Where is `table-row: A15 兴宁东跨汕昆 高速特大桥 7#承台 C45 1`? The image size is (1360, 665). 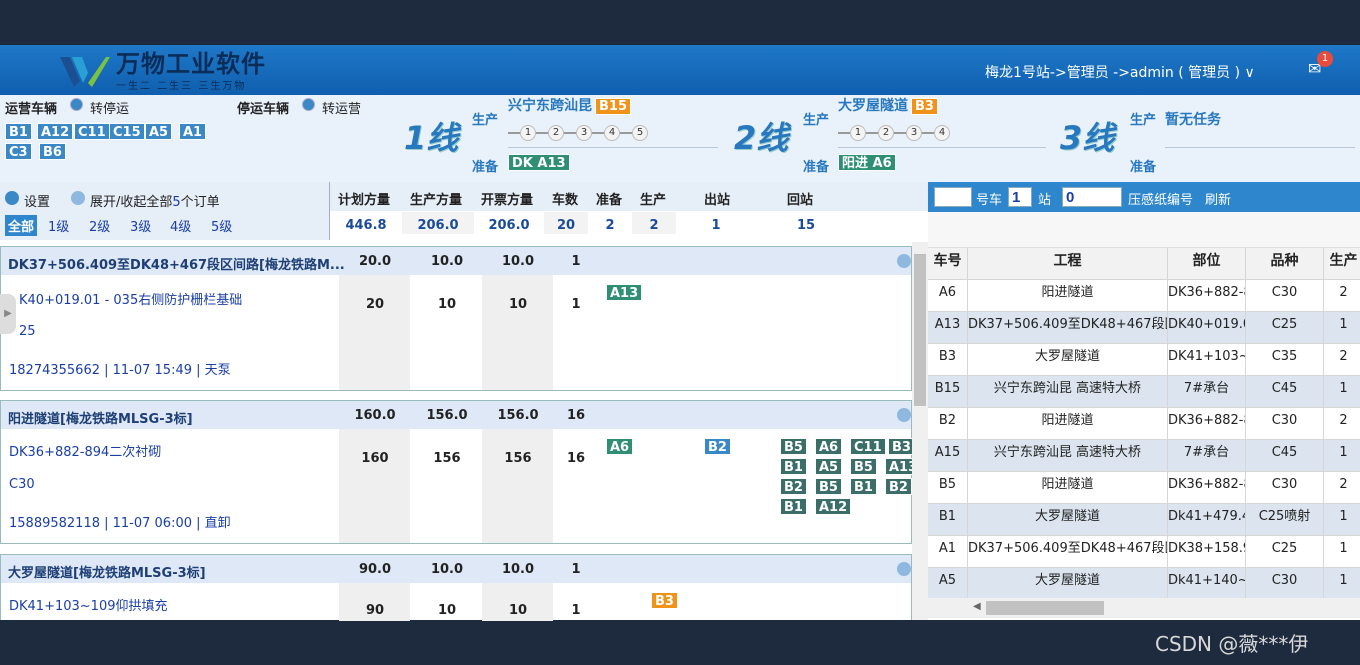 table-row: A15 兴宁东跨汕昆 高速特大桥 7#承台 C45 1 is located at coordinates (1144, 456).